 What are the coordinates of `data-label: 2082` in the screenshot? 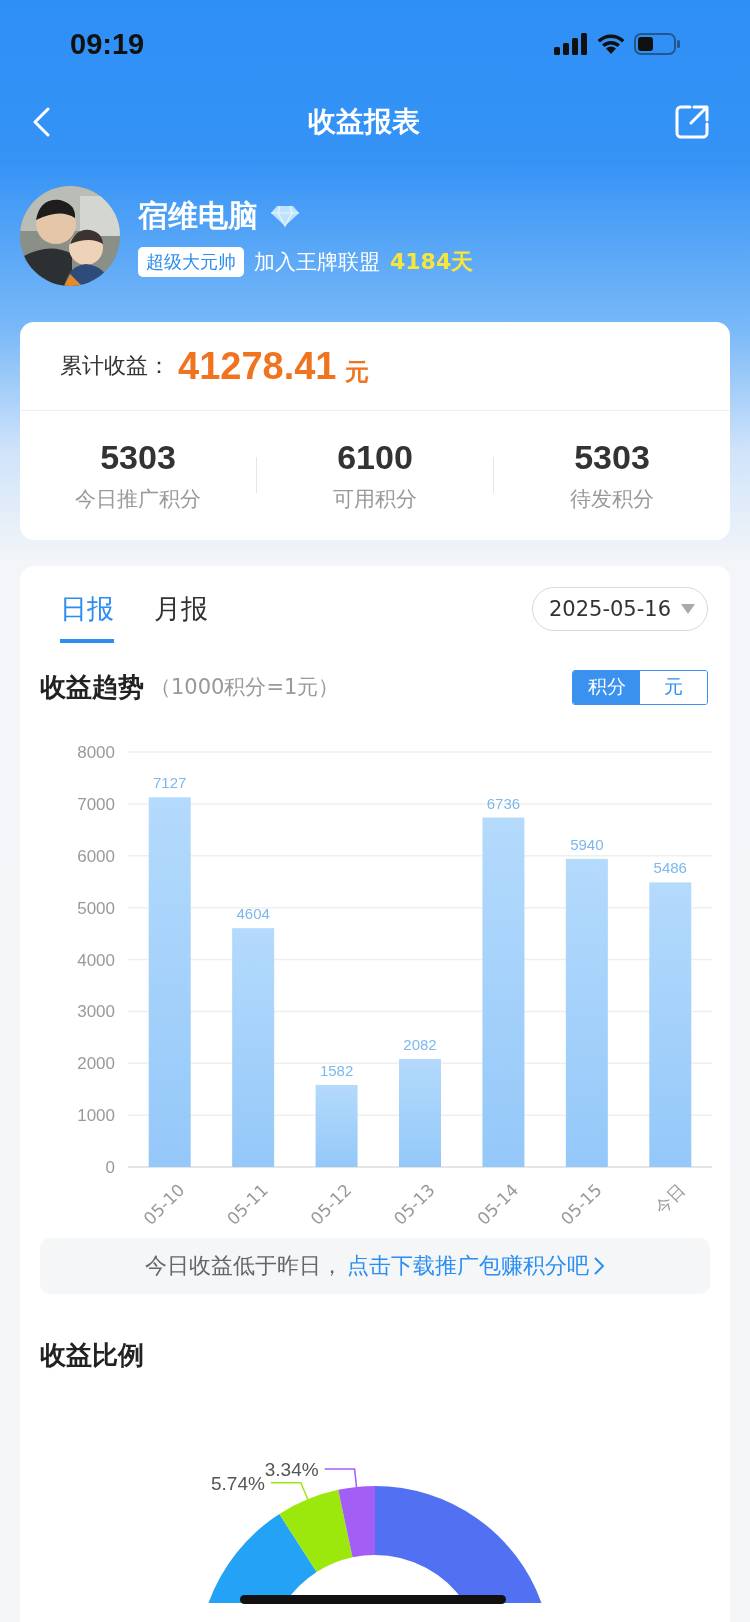 It's located at (420, 1044).